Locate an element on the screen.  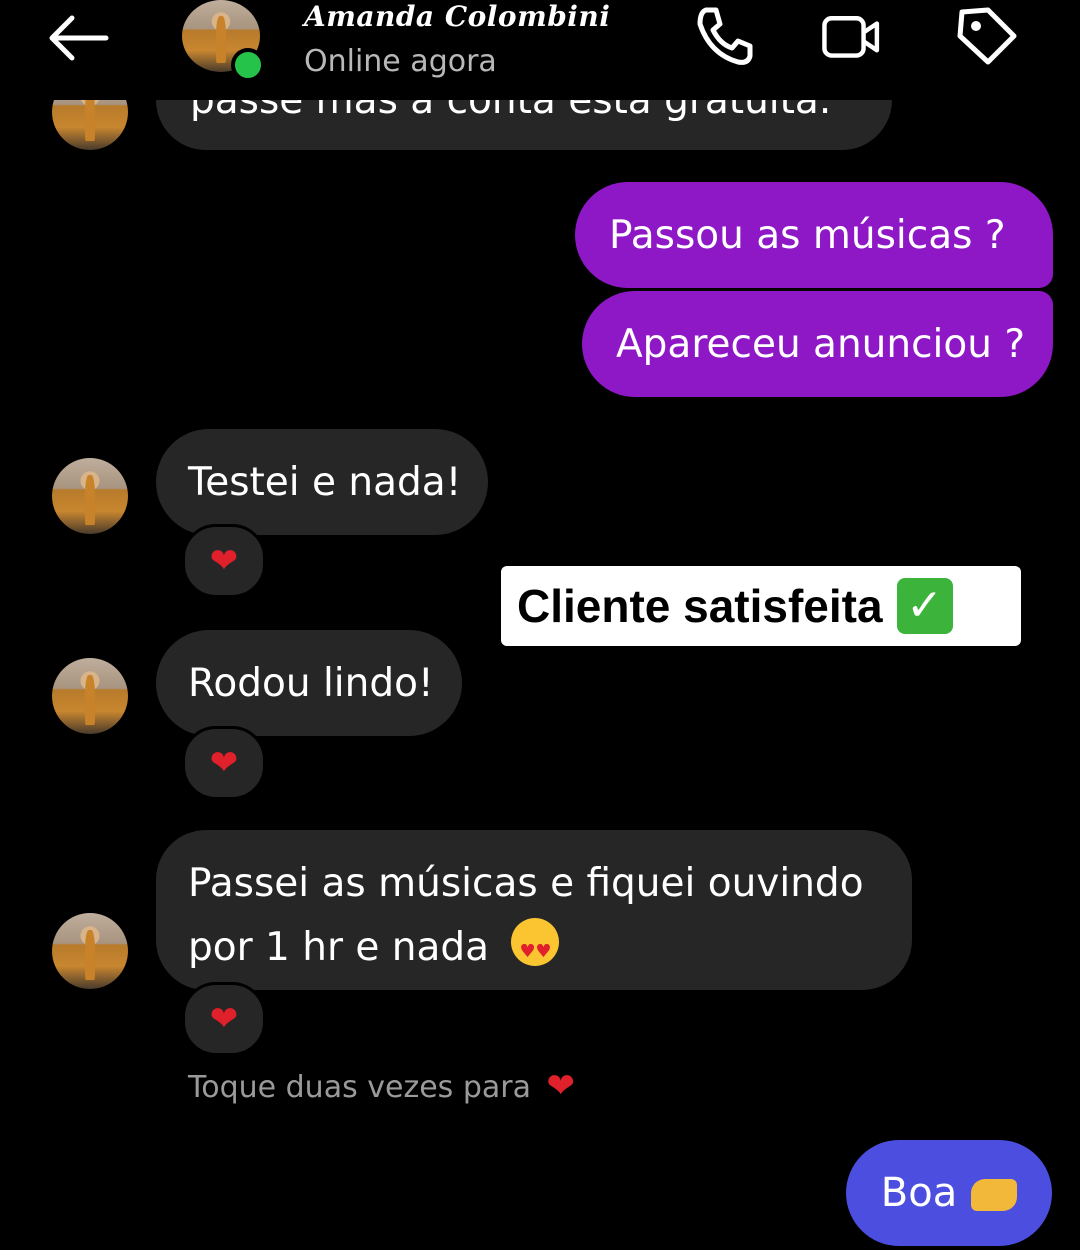
tag-icon is located at coordinates (986, 36).